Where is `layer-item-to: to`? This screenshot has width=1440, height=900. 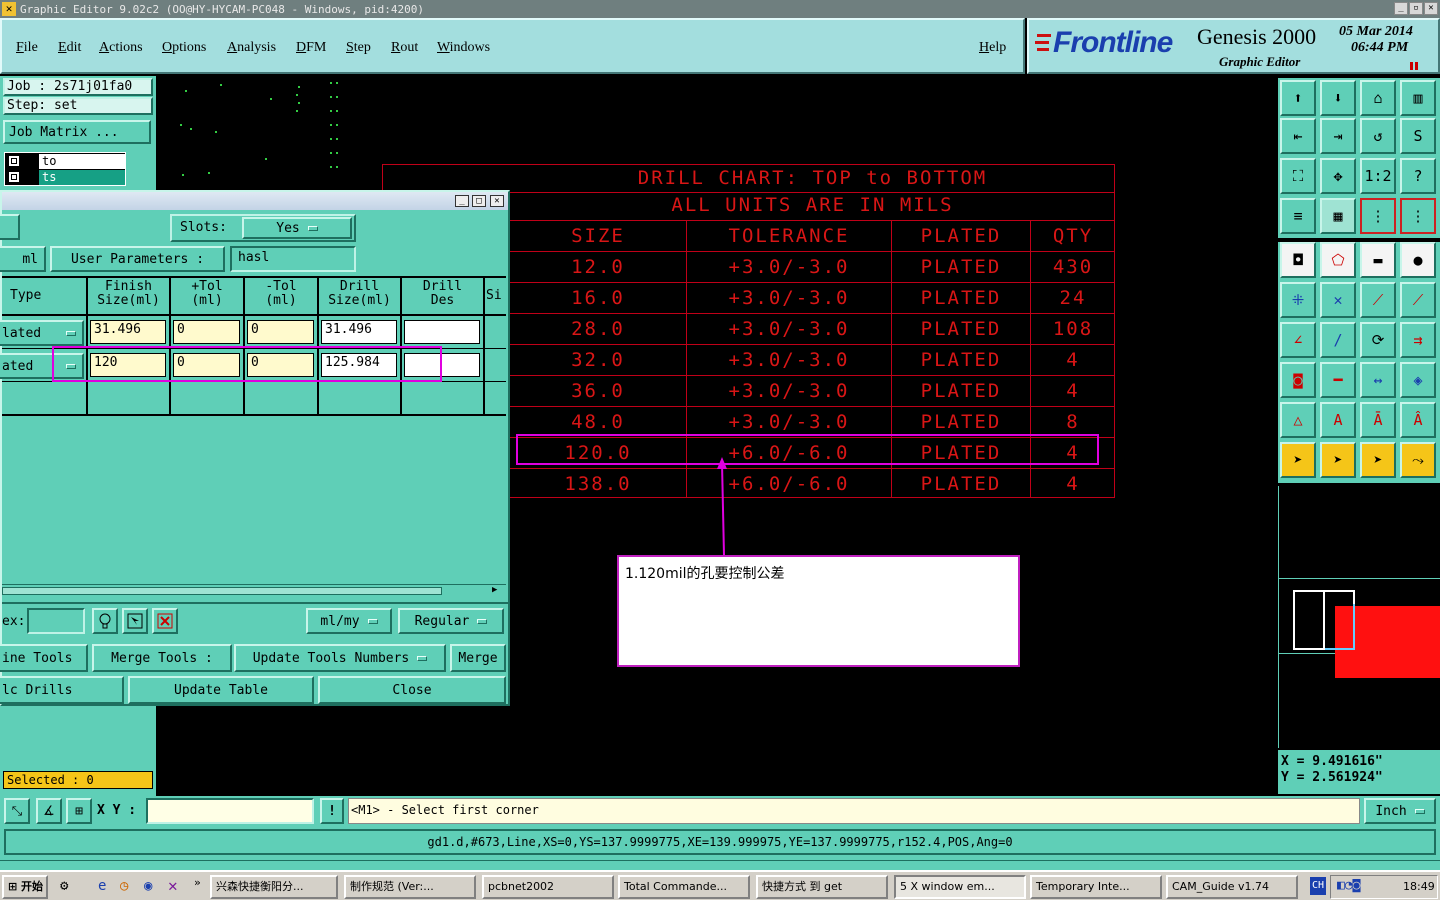
layer-item-to: to is located at coordinates (82, 161).